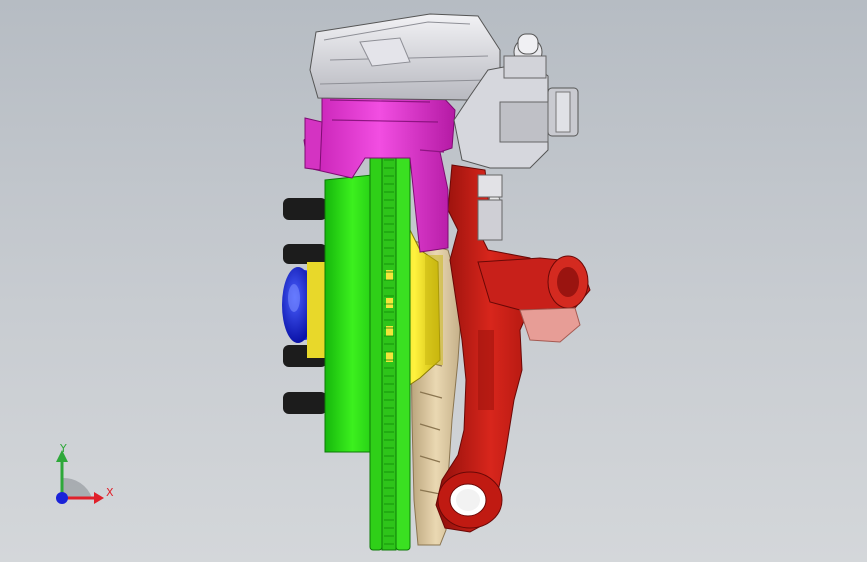 The image size is (867, 562). What do you see at coordinates (85, 473) in the screenshot?
I see `coordinate-triad: Y X` at bounding box center [85, 473].